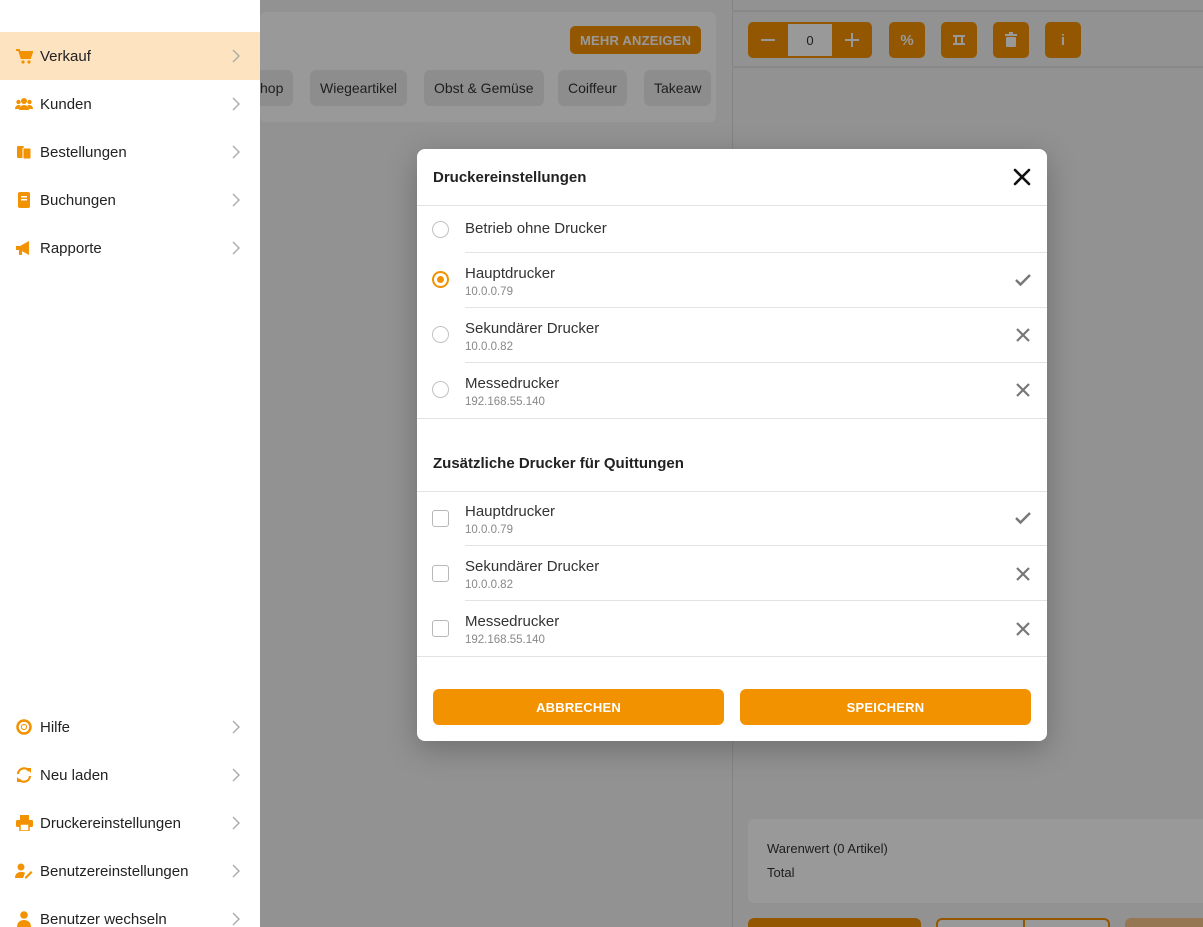  Describe the element at coordinates (55, 727) in the screenshot. I see `sidebar-item-label: Hilfe` at that location.